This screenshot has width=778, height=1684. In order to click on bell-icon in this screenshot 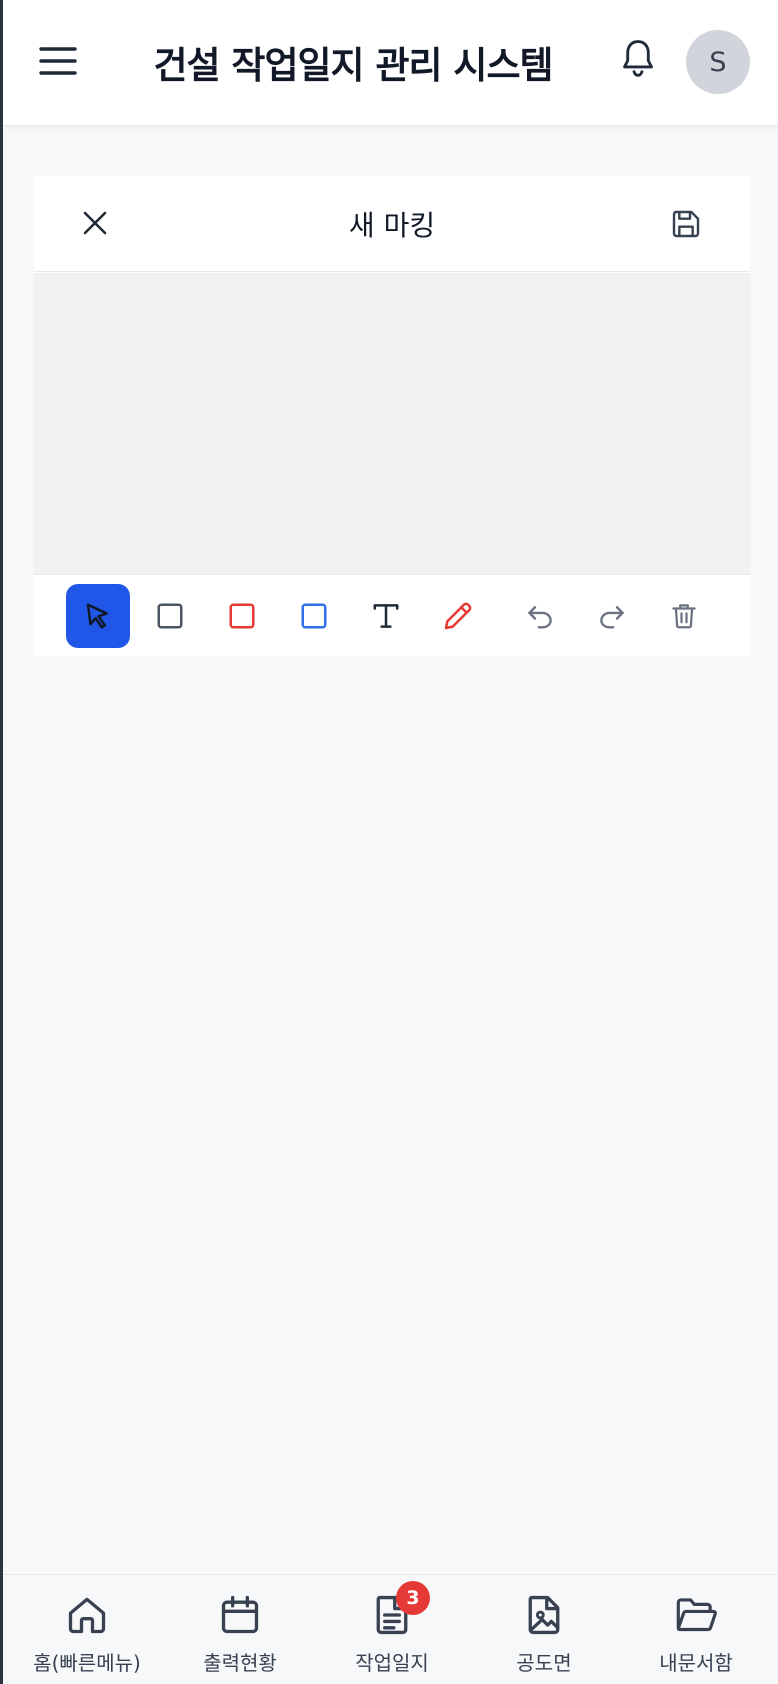, I will do `click(638, 58)`.